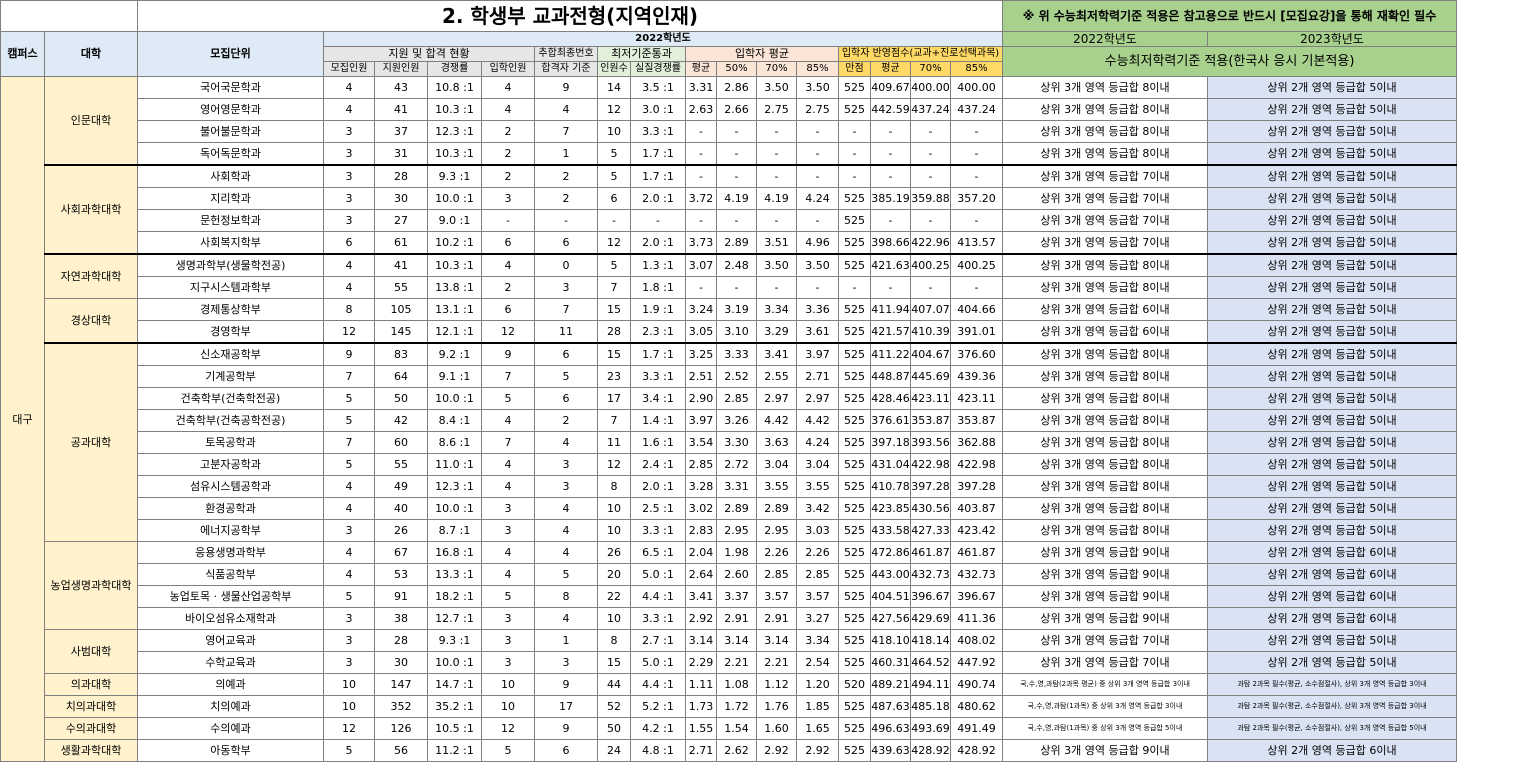  Describe the element at coordinates (930, 69) in the screenshot. I see `subheader-cell: 70%` at that location.